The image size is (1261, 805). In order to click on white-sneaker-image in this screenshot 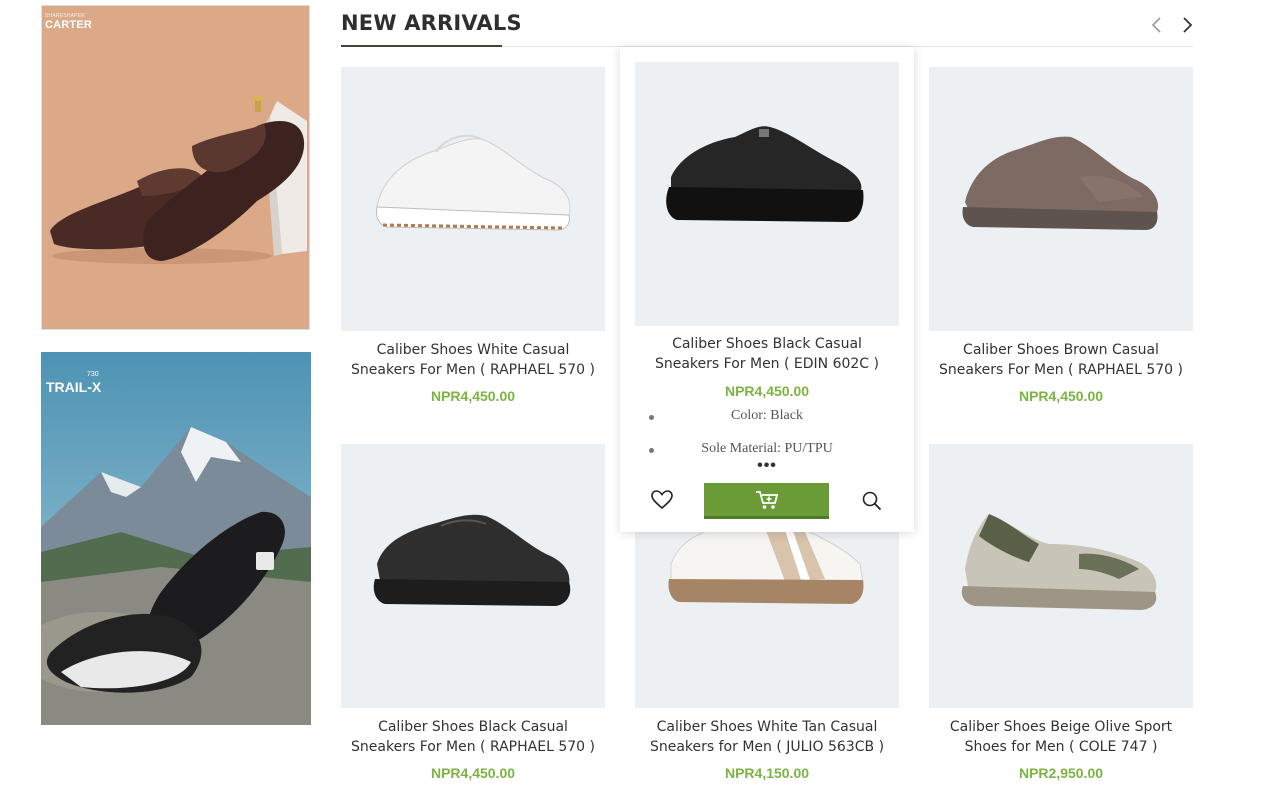, I will do `click(473, 182)`.